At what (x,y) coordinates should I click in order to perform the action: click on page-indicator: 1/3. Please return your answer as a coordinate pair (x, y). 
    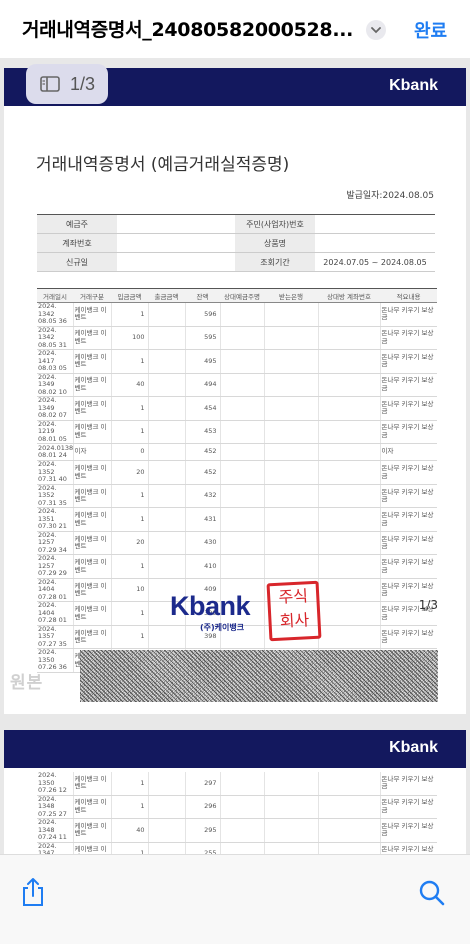
    Looking at the image, I should click on (67, 84).